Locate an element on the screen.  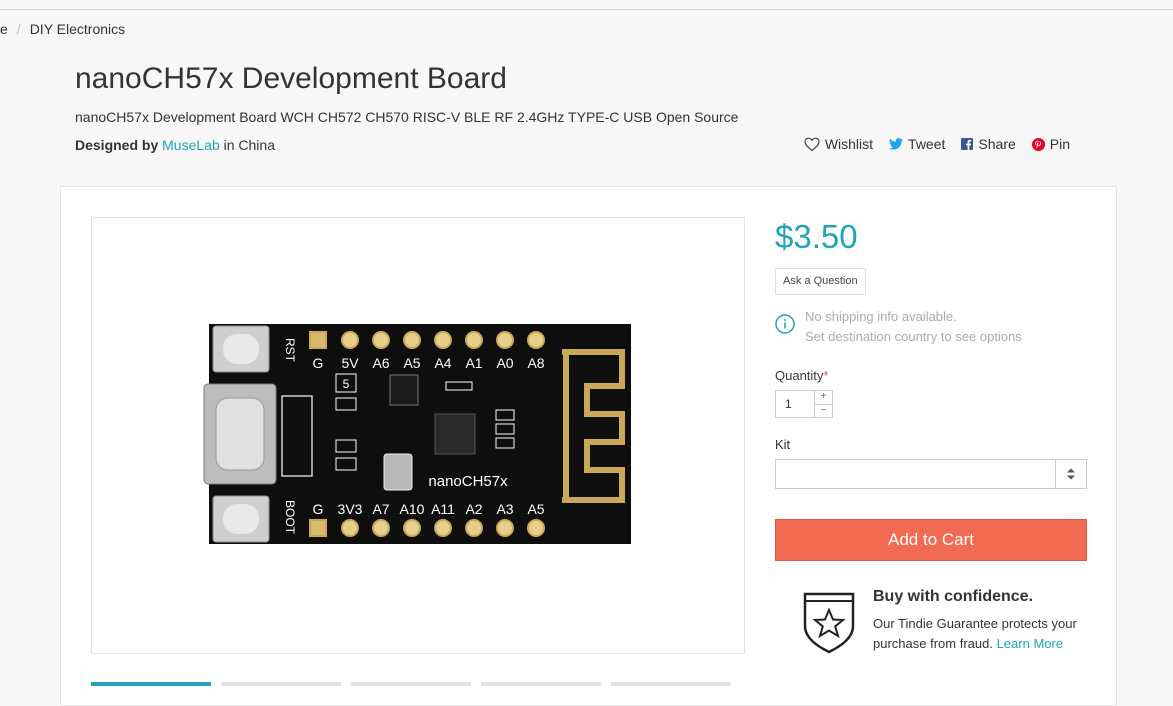
wishlist-button: Wishlist is located at coordinates (838, 144).